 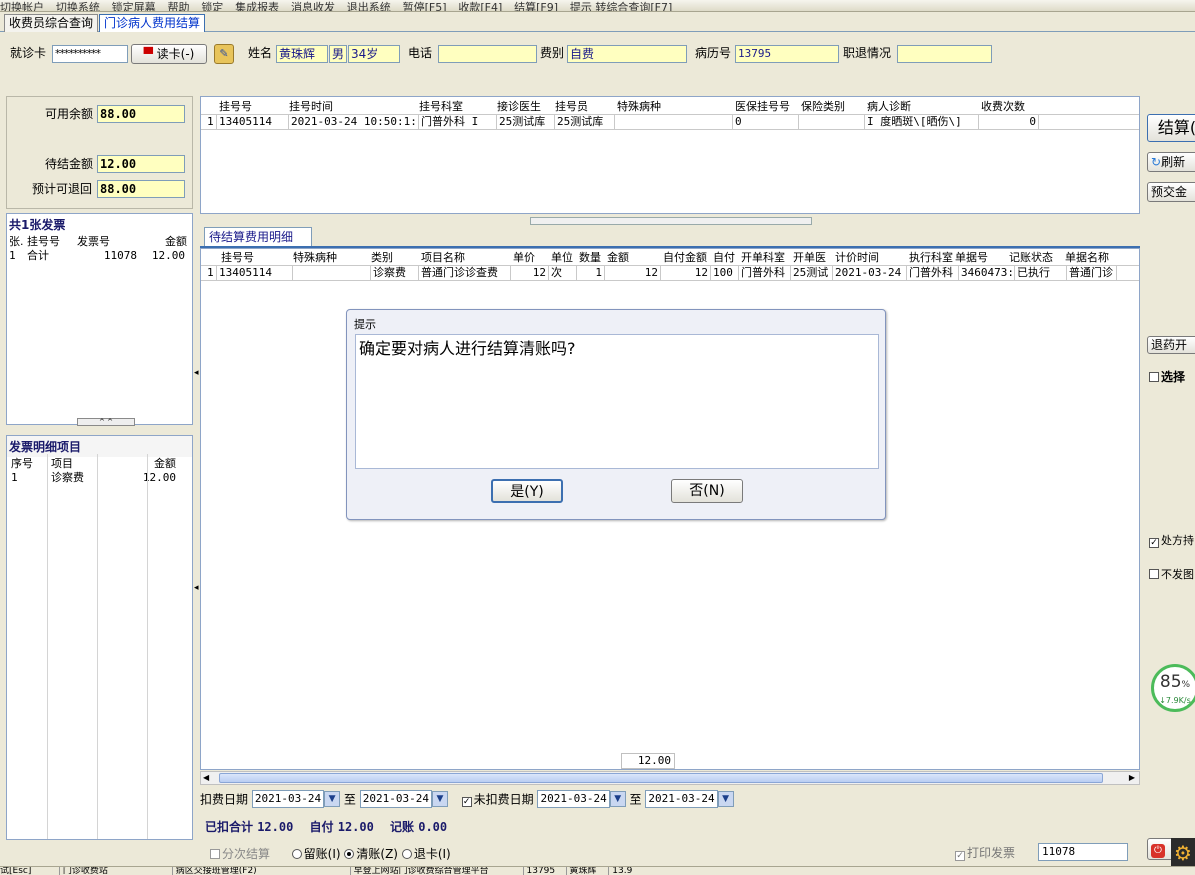 I want to click on status-item: 黄珠辉, so click(x=589, y=871).